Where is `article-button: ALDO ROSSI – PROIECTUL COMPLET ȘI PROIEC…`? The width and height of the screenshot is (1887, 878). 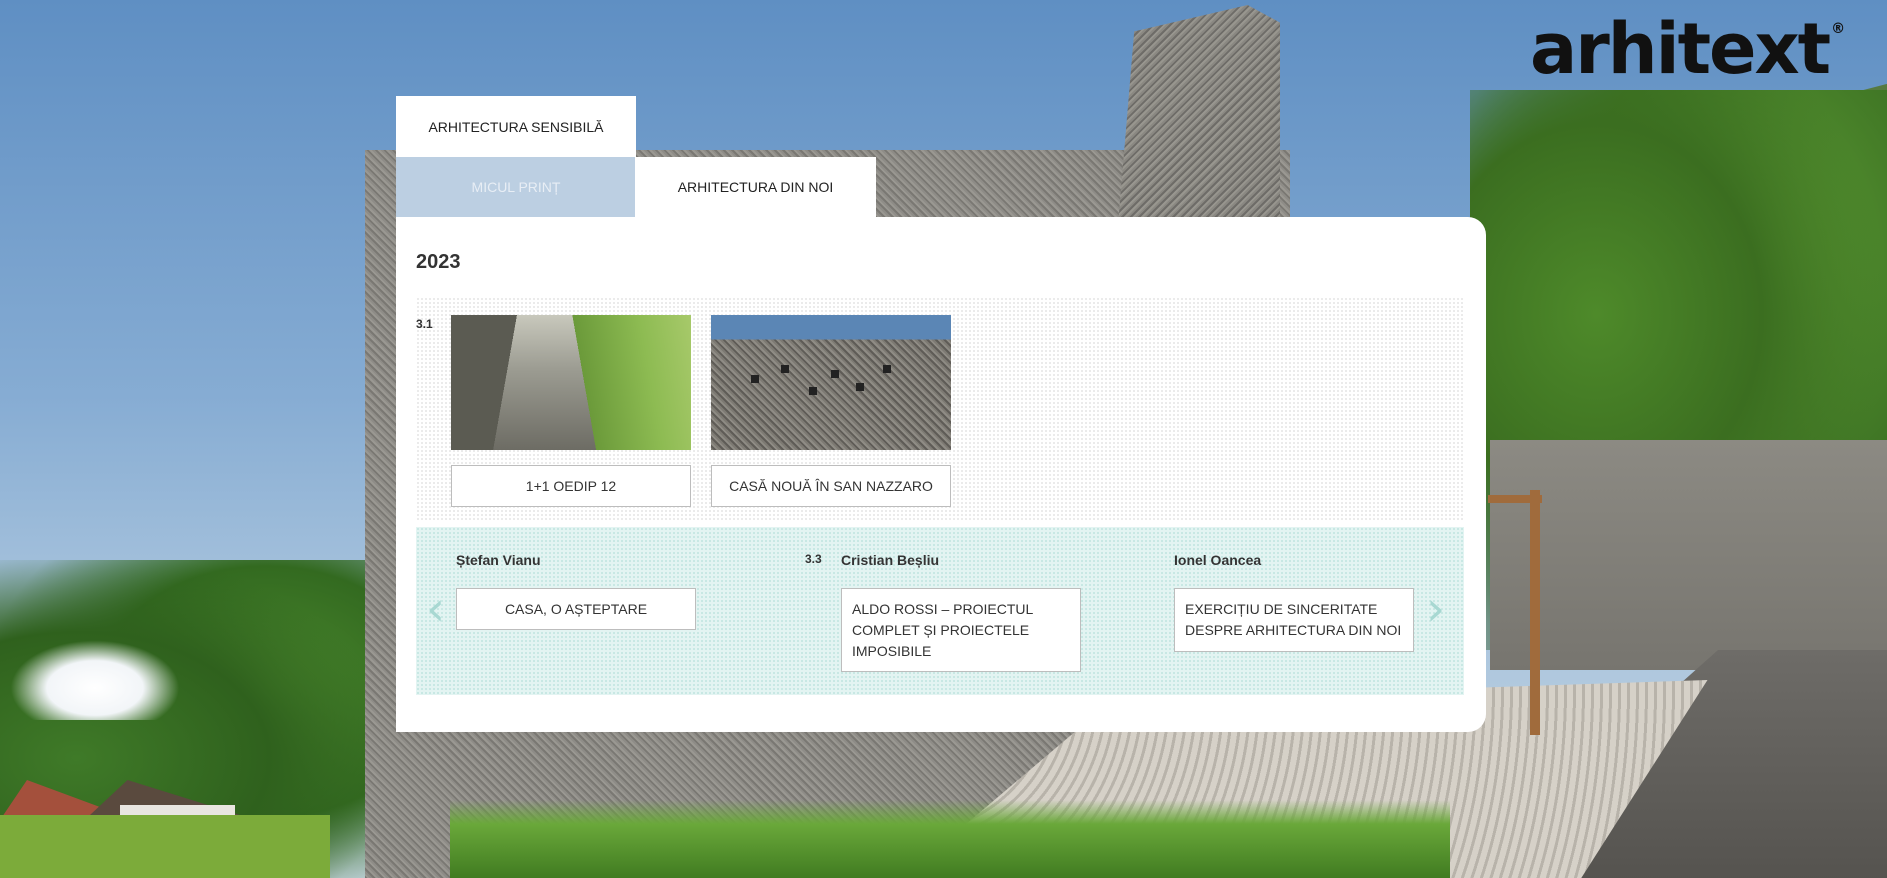 article-button: ALDO ROSSI – PROIECTUL COMPLET ȘI PROIEC… is located at coordinates (961, 630).